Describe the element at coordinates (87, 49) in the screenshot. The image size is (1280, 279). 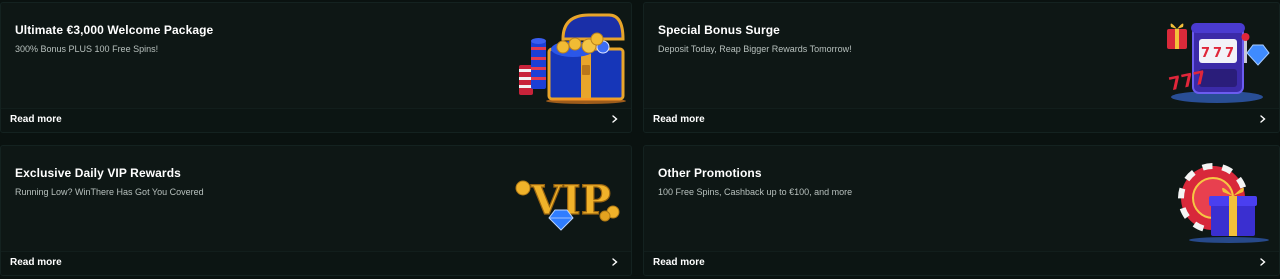
I see `promo-description: 300% Bonus PLUS 100 Free Spins!` at that location.